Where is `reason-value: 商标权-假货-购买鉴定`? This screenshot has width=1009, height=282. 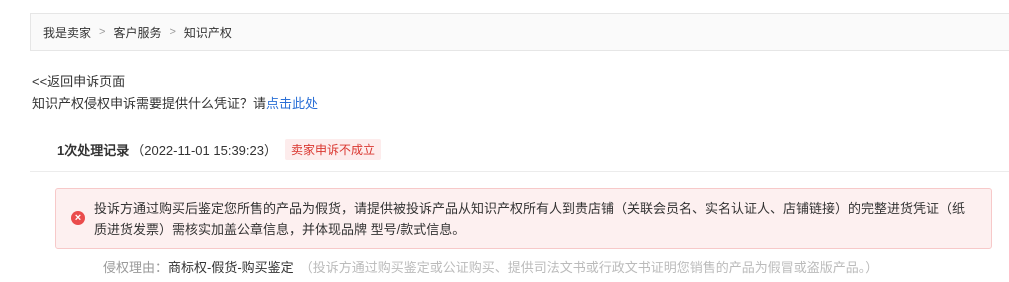
reason-value: 商标权-假货-购买鉴定 is located at coordinates (231, 267).